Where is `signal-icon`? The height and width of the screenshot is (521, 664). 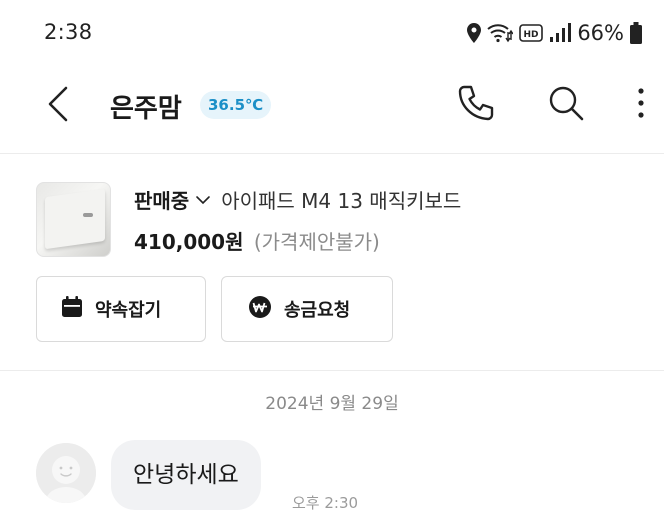 signal-icon is located at coordinates (560, 33).